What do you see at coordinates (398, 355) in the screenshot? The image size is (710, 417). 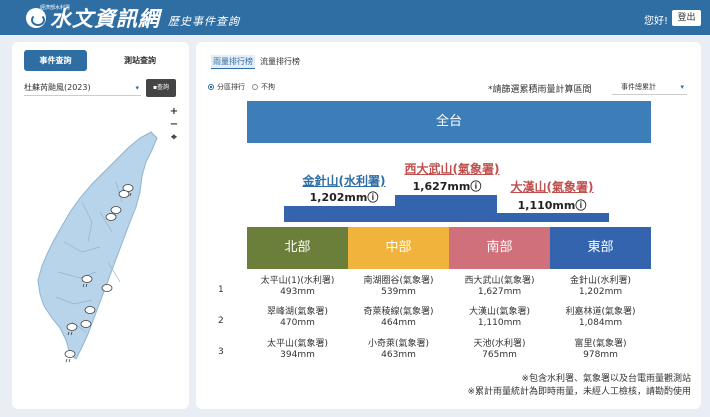 I see `station-value: 463mm` at bounding box center [398, 355].